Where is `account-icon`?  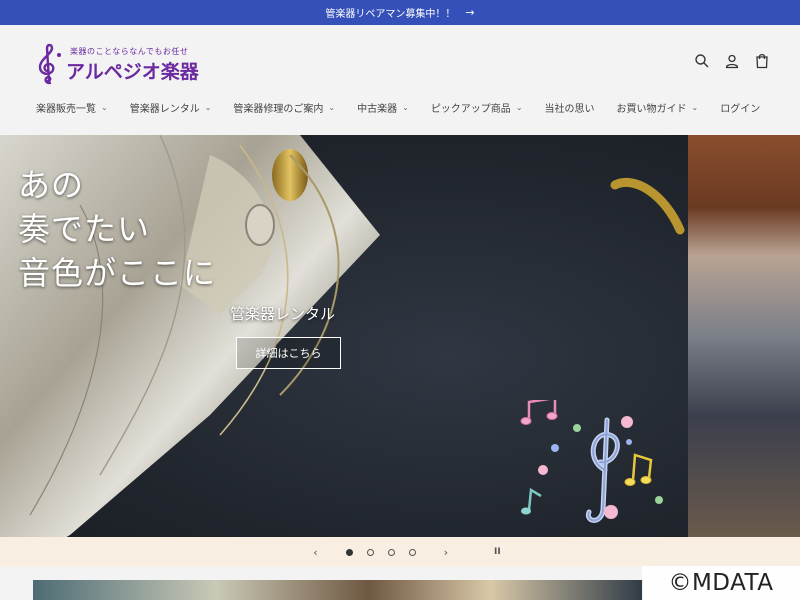 account-icon is located at coordinates (732, 61).